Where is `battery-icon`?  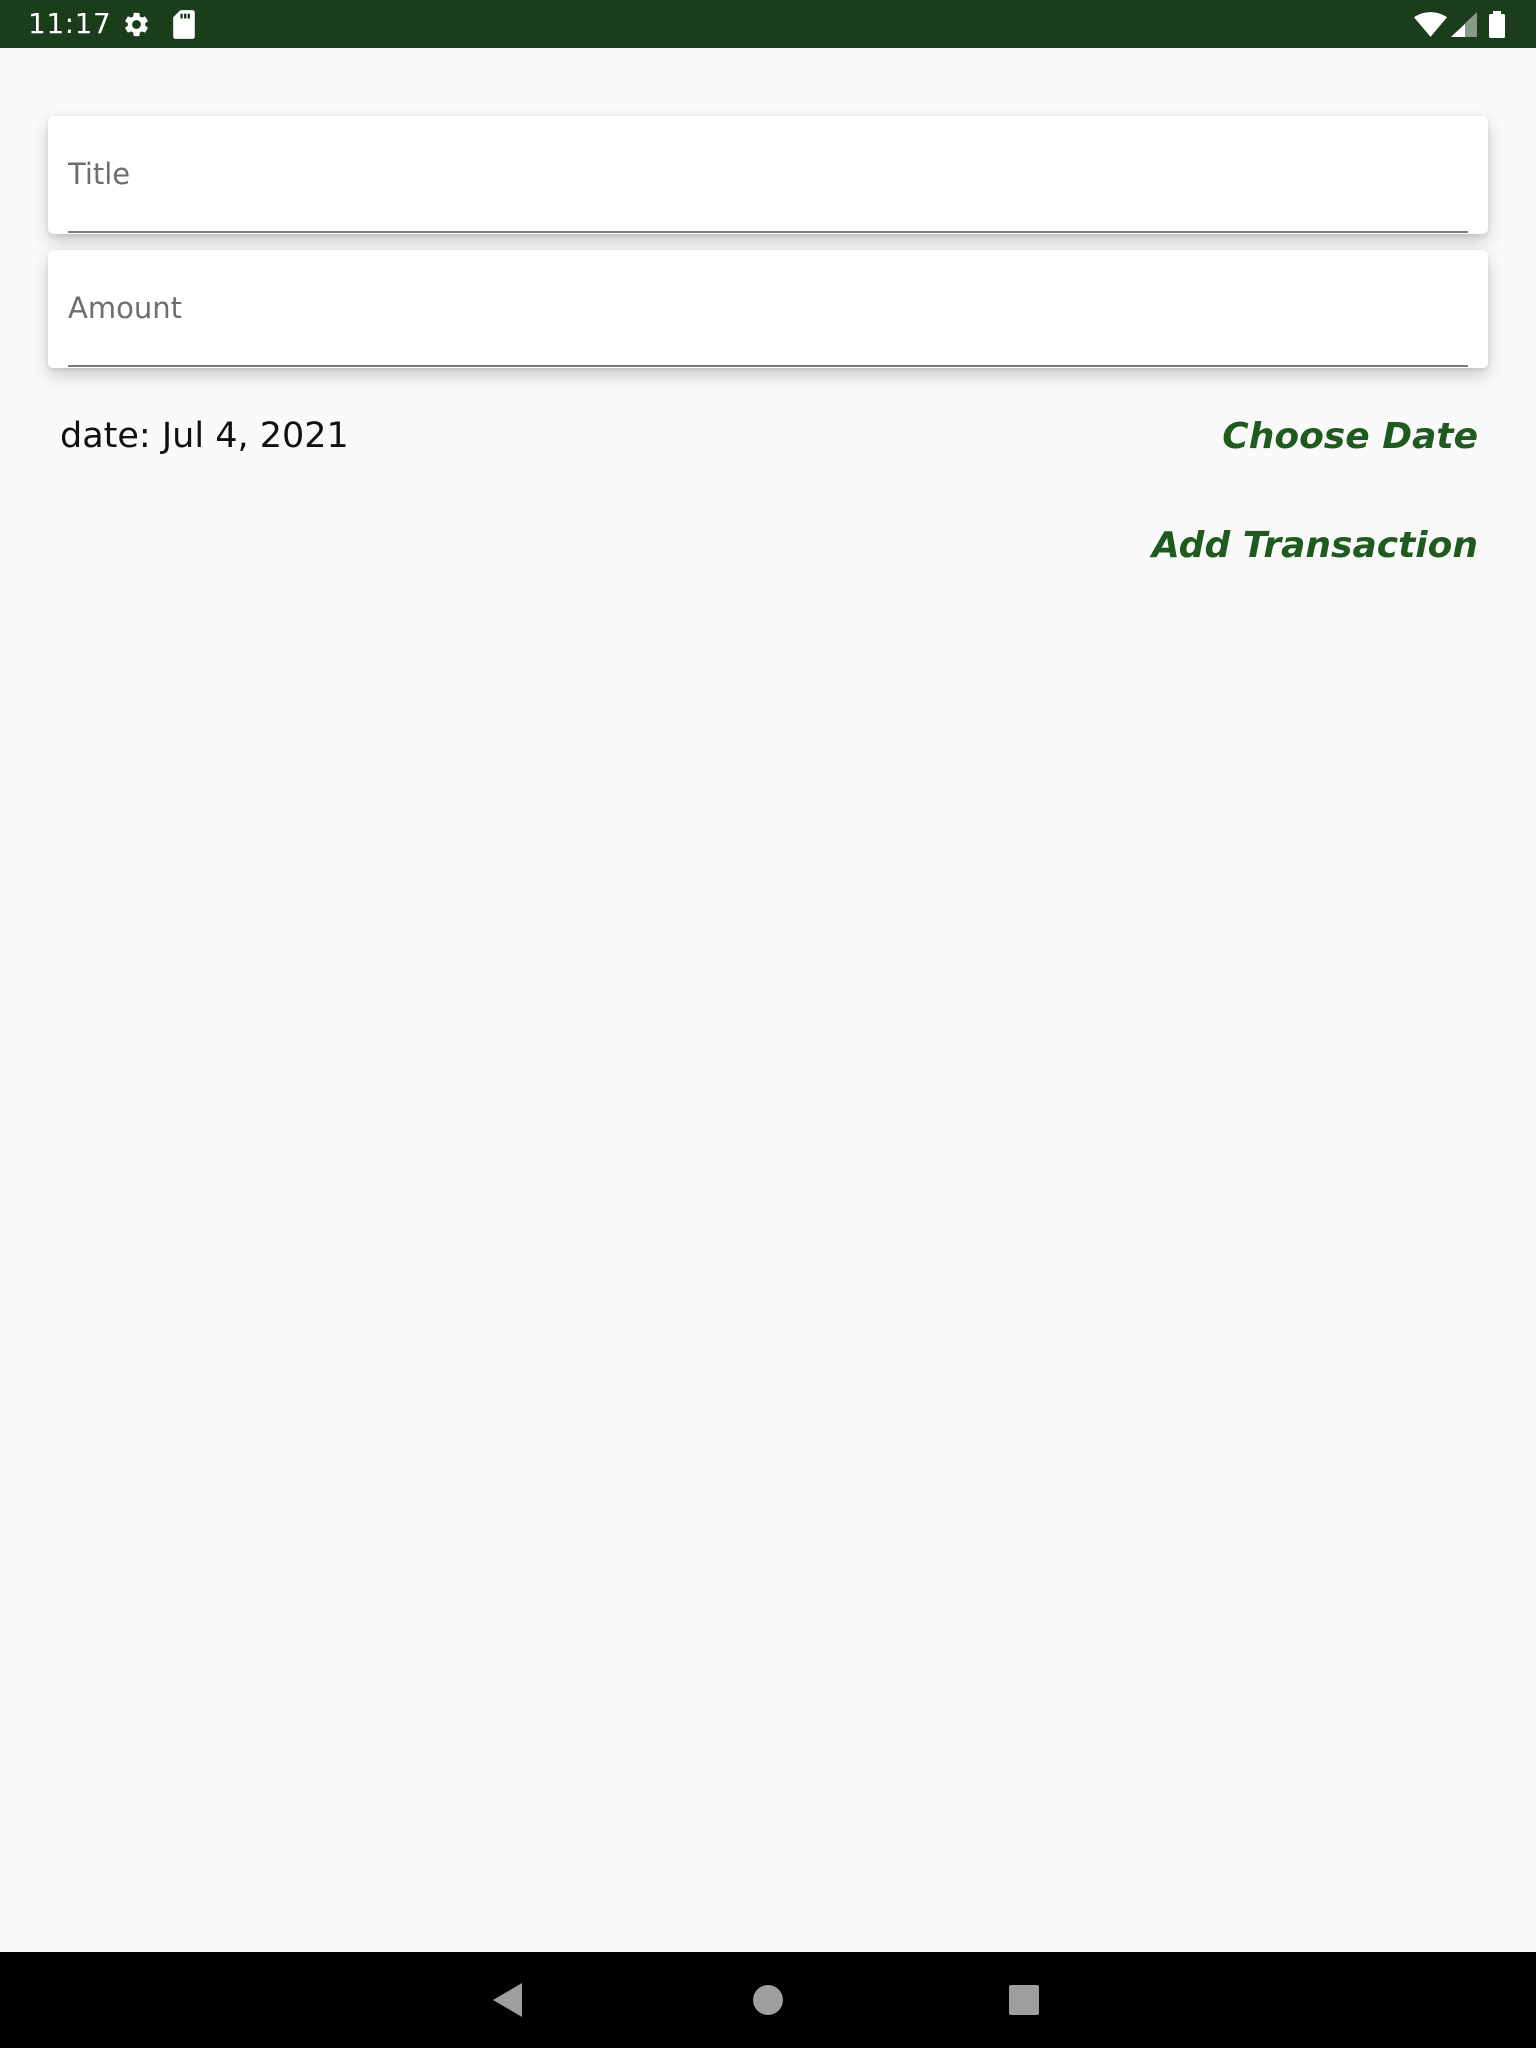 battery-icon is located at coordinates (1497, 24).